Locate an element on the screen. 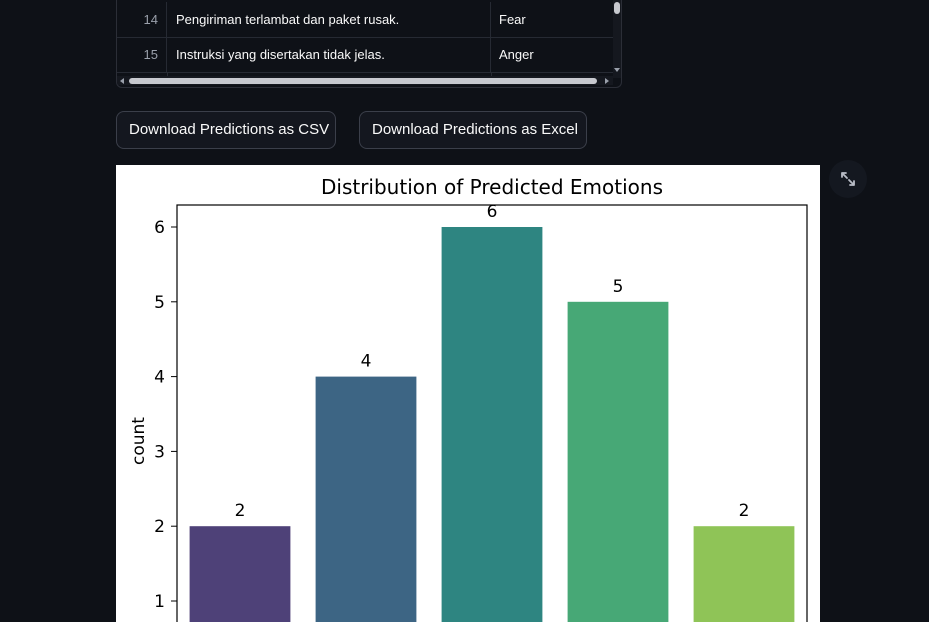  bar-value-label-2: 6 is located at coordinates (492, 212).